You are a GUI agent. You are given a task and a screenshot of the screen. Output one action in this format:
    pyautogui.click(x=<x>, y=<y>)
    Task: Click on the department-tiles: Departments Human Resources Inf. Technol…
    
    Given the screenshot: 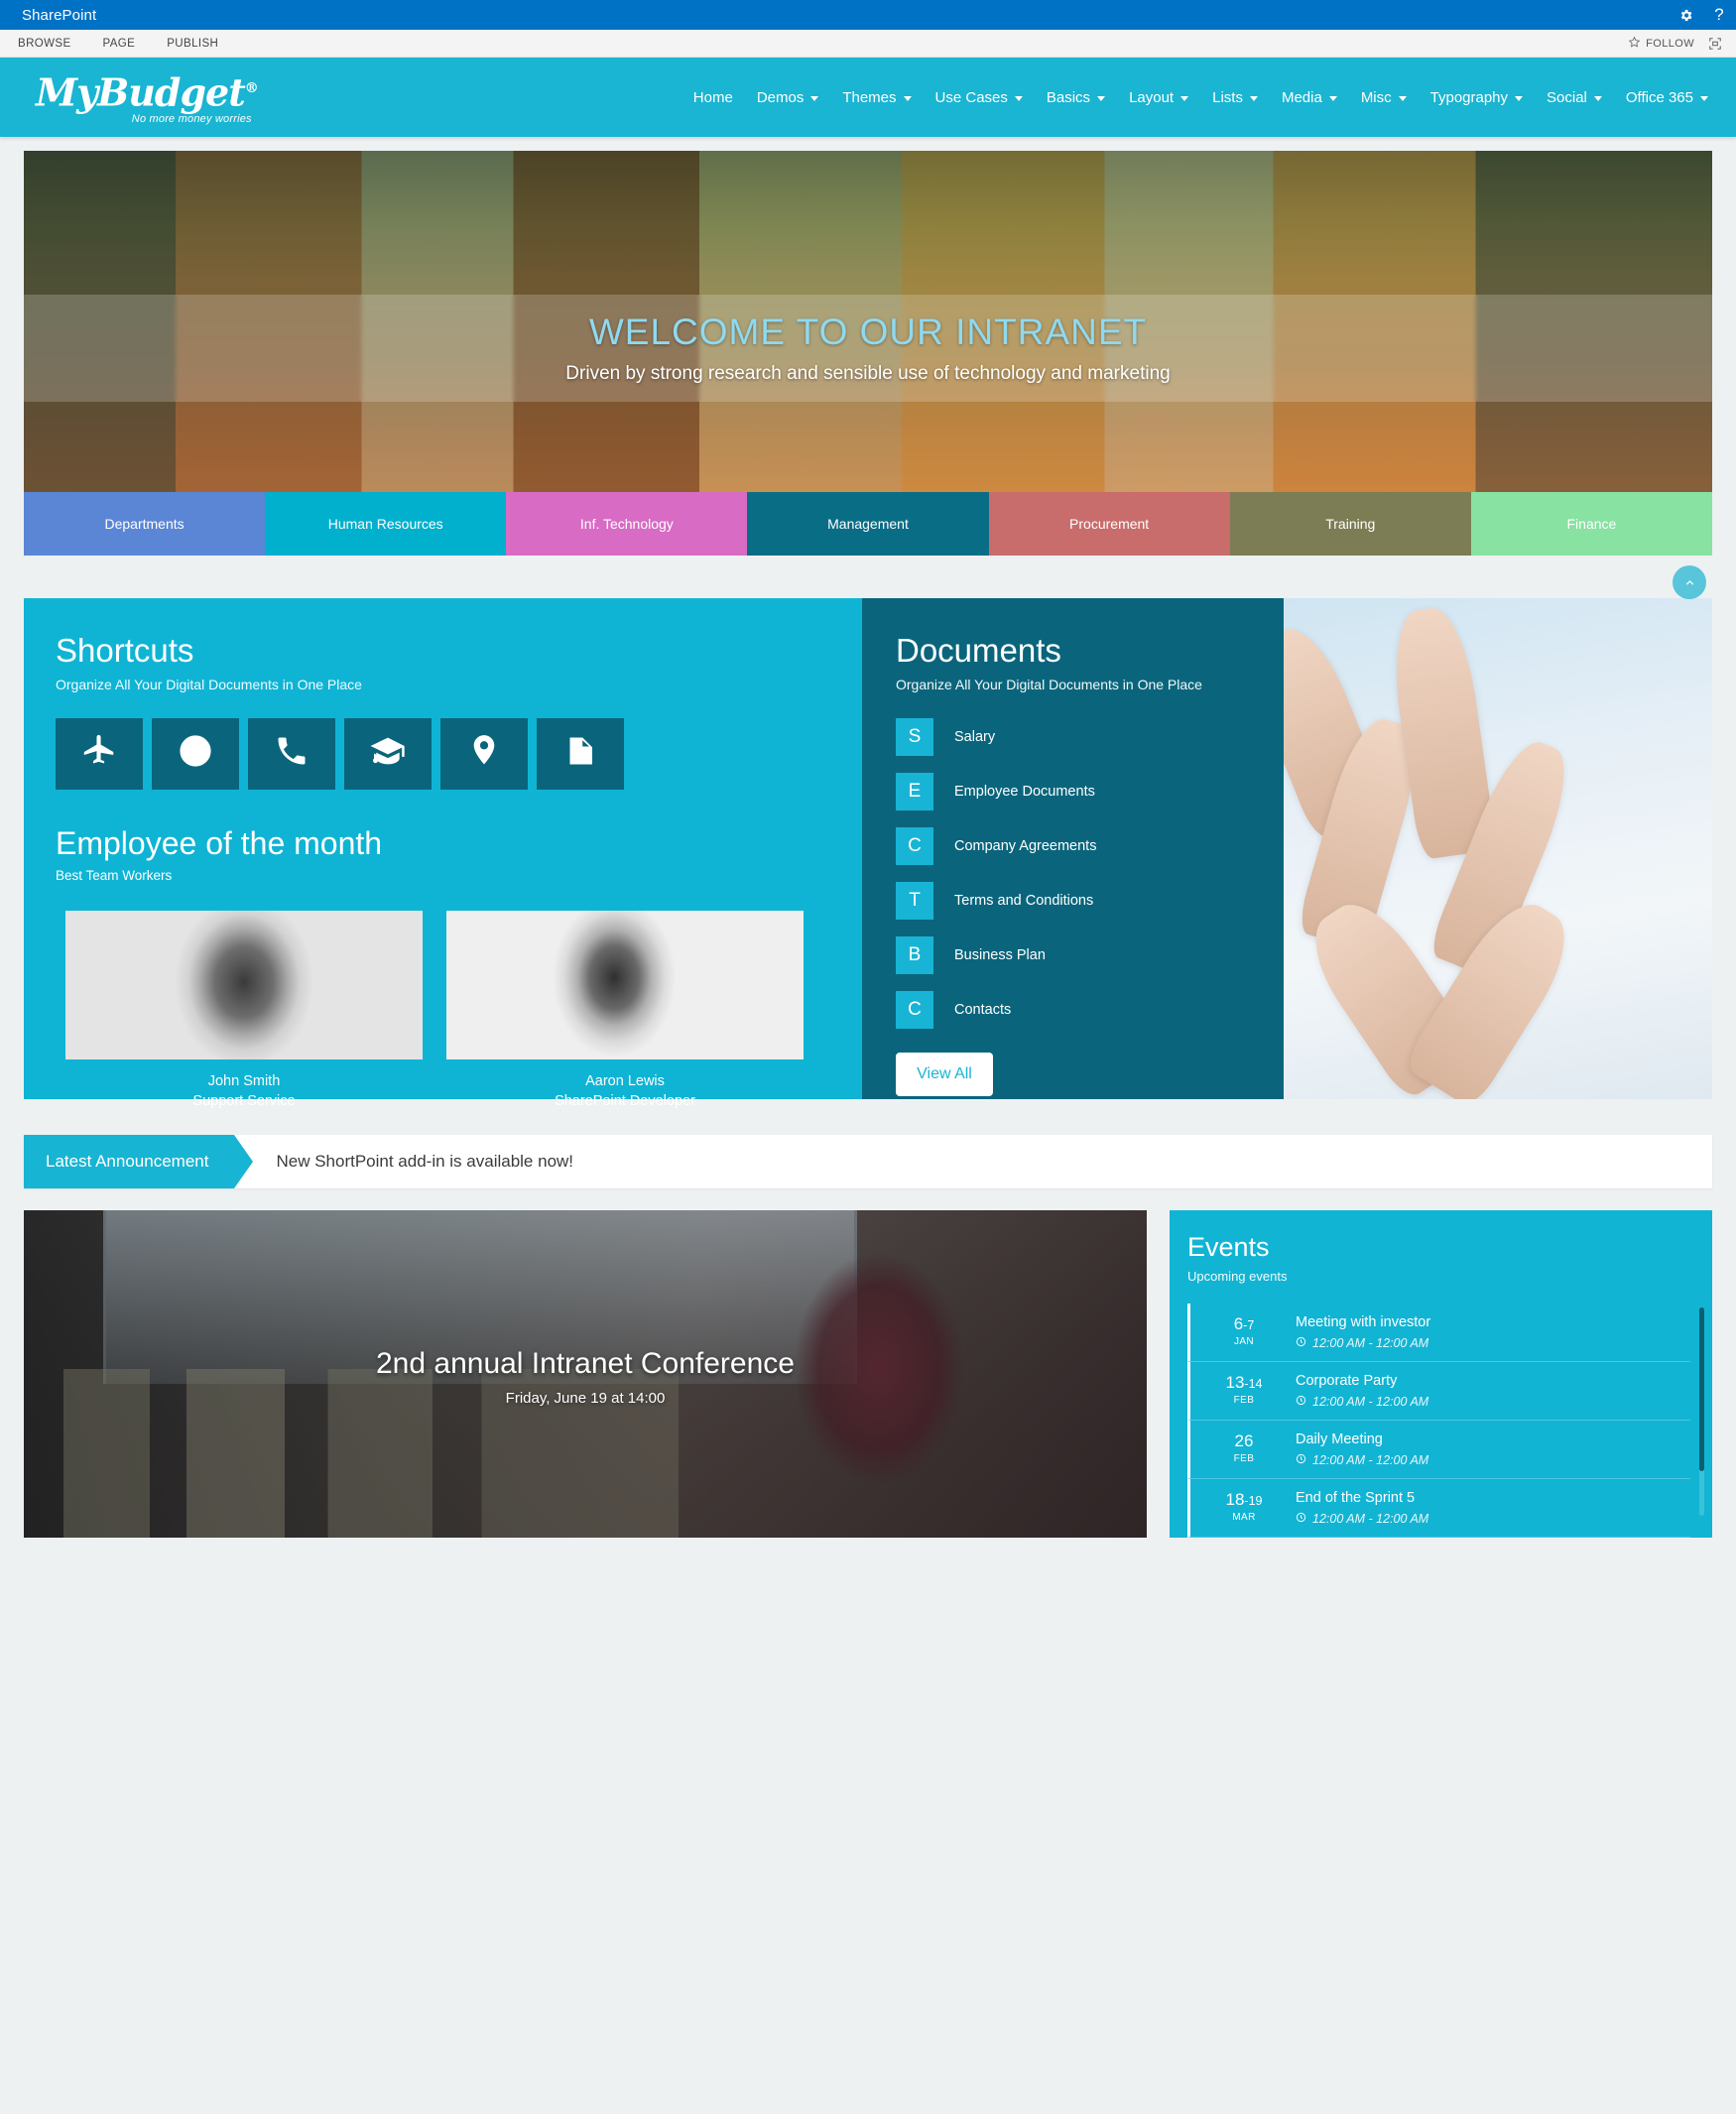 What is the action you would take?
    pyautogui.click(x=868, y=545)
    